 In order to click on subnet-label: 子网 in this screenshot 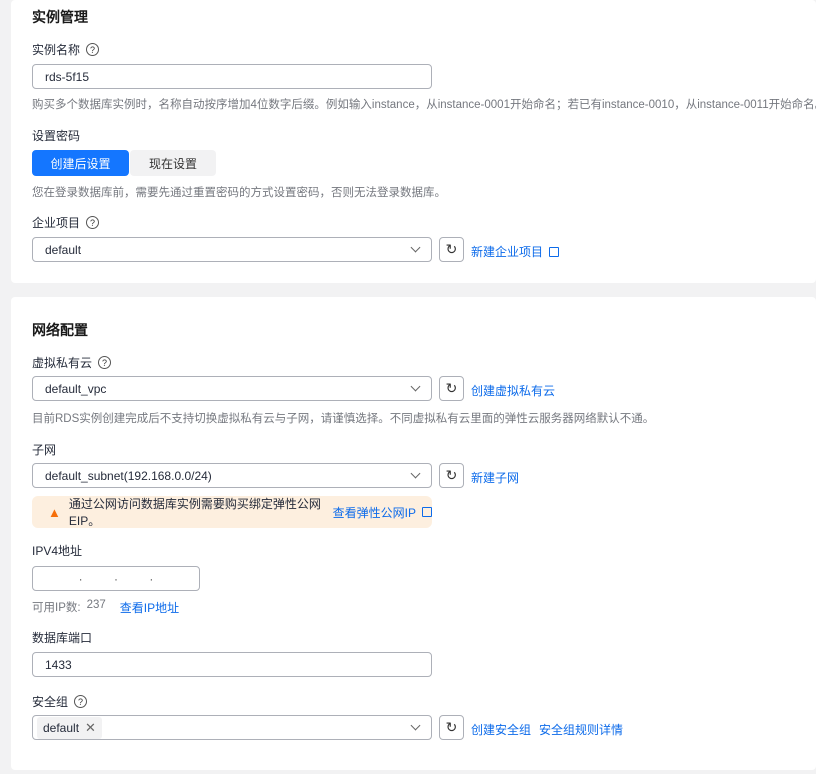, I will do `click(44, 450)`.